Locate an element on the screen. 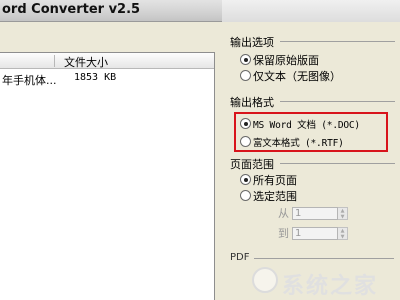 The image size is (400, 300). column-separator is located at coordinates (54, 61).